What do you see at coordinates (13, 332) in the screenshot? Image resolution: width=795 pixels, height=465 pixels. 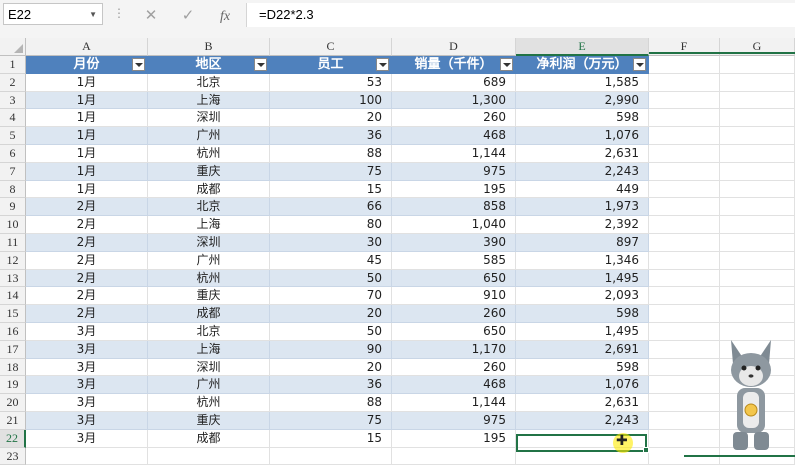 I see `row-header-16: 16` at bounding box center [13, 332].